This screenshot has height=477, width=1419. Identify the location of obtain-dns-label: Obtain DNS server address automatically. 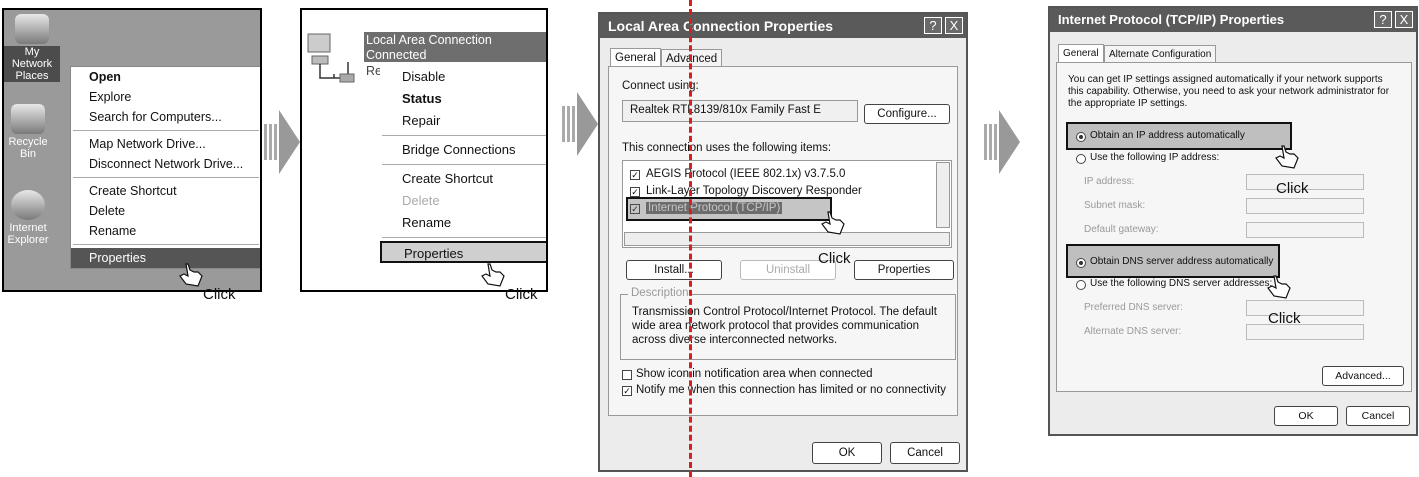
(1182, 261).